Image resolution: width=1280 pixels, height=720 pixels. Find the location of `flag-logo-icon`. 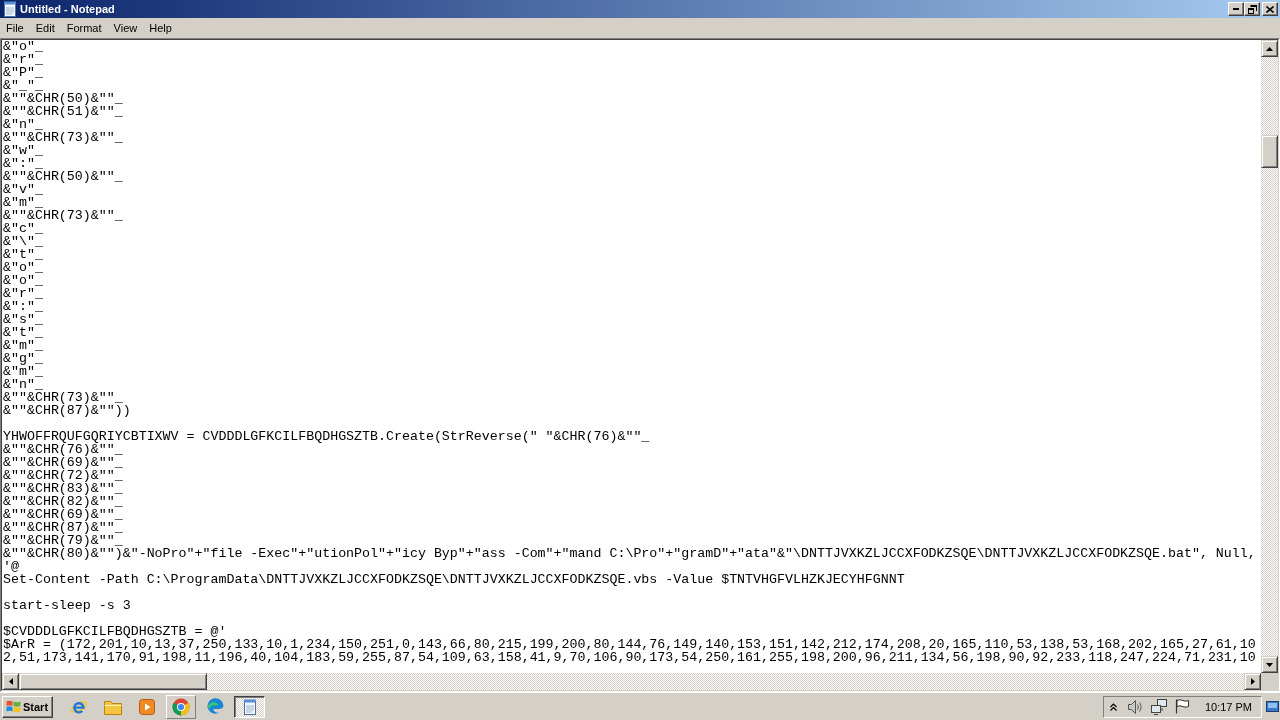

flag-logo-icon is located at coordinates (13, 706).